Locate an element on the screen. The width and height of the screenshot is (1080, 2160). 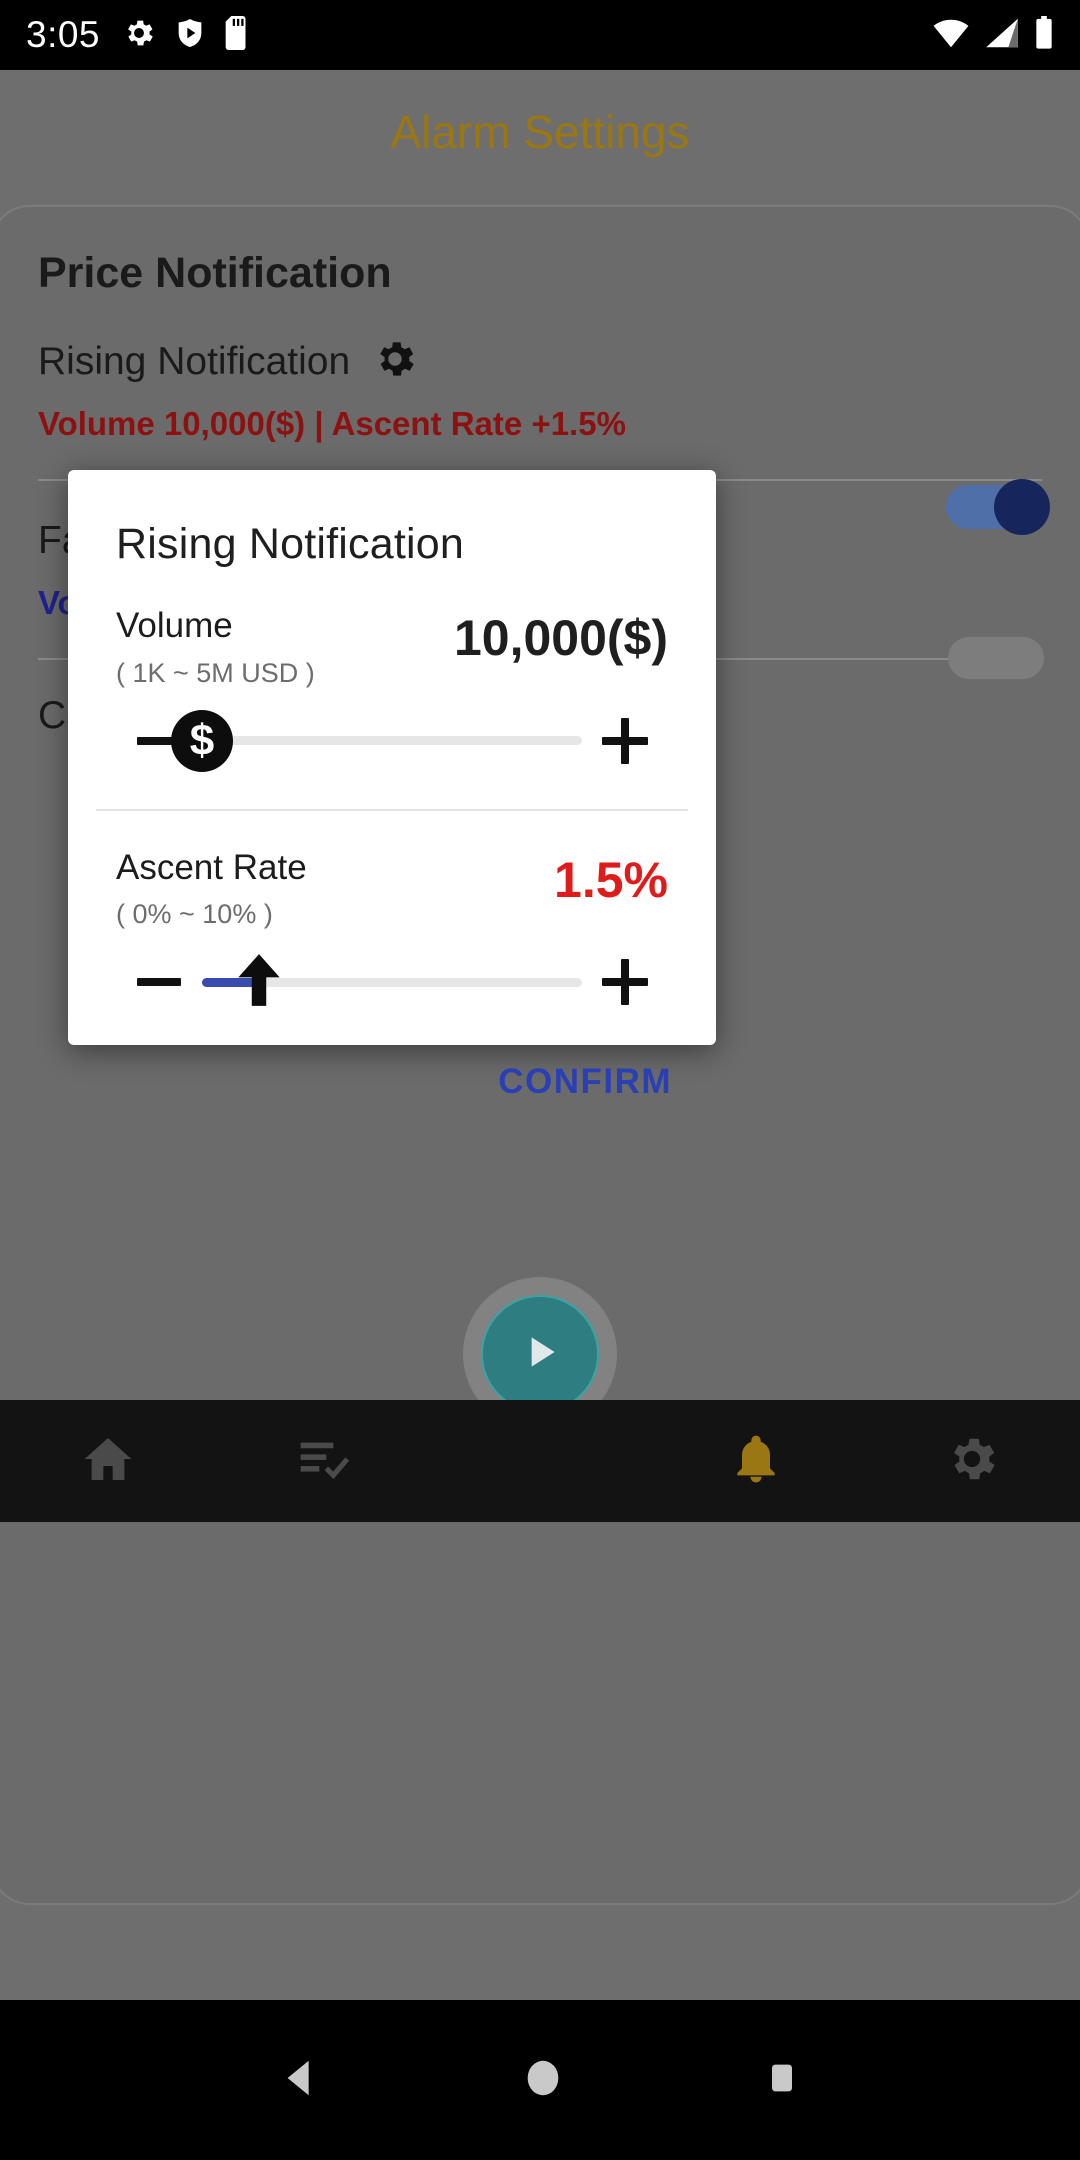
up-arrow-icon is located at coordinates (259, 982).